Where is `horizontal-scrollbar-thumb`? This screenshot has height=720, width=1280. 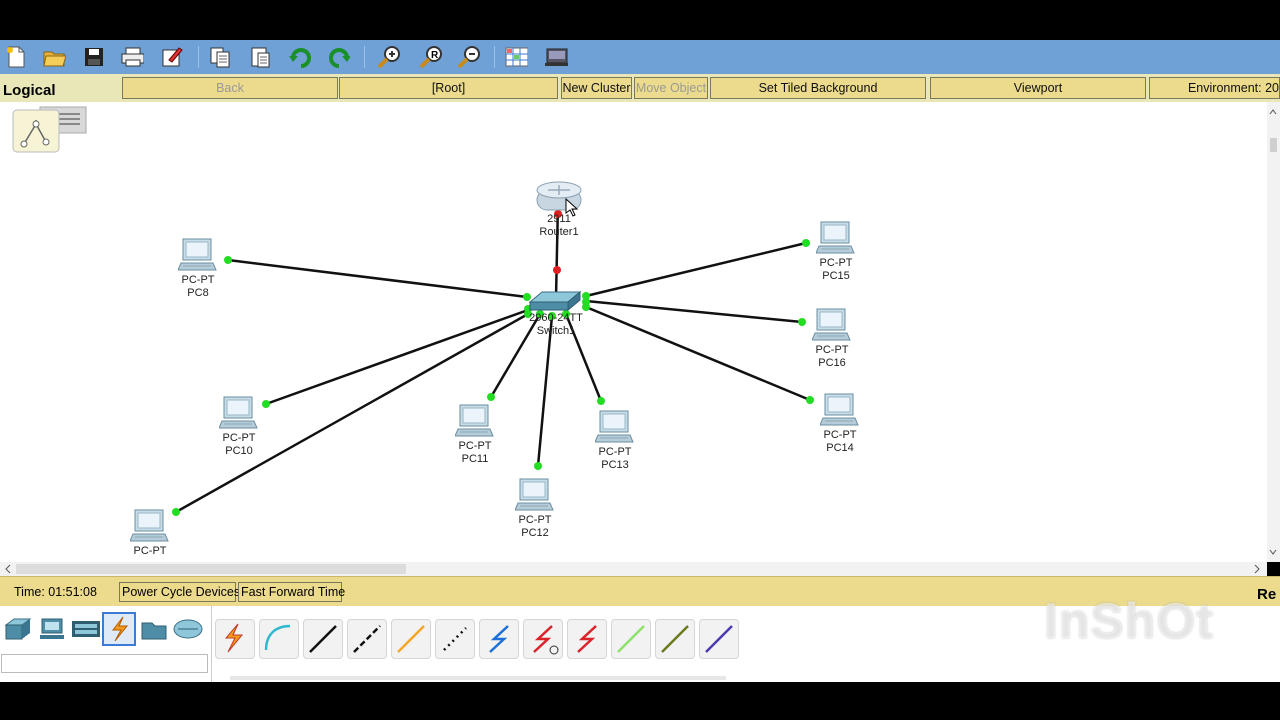 horizontal-scrollbar-thumb is located at coordinates (211, 569).